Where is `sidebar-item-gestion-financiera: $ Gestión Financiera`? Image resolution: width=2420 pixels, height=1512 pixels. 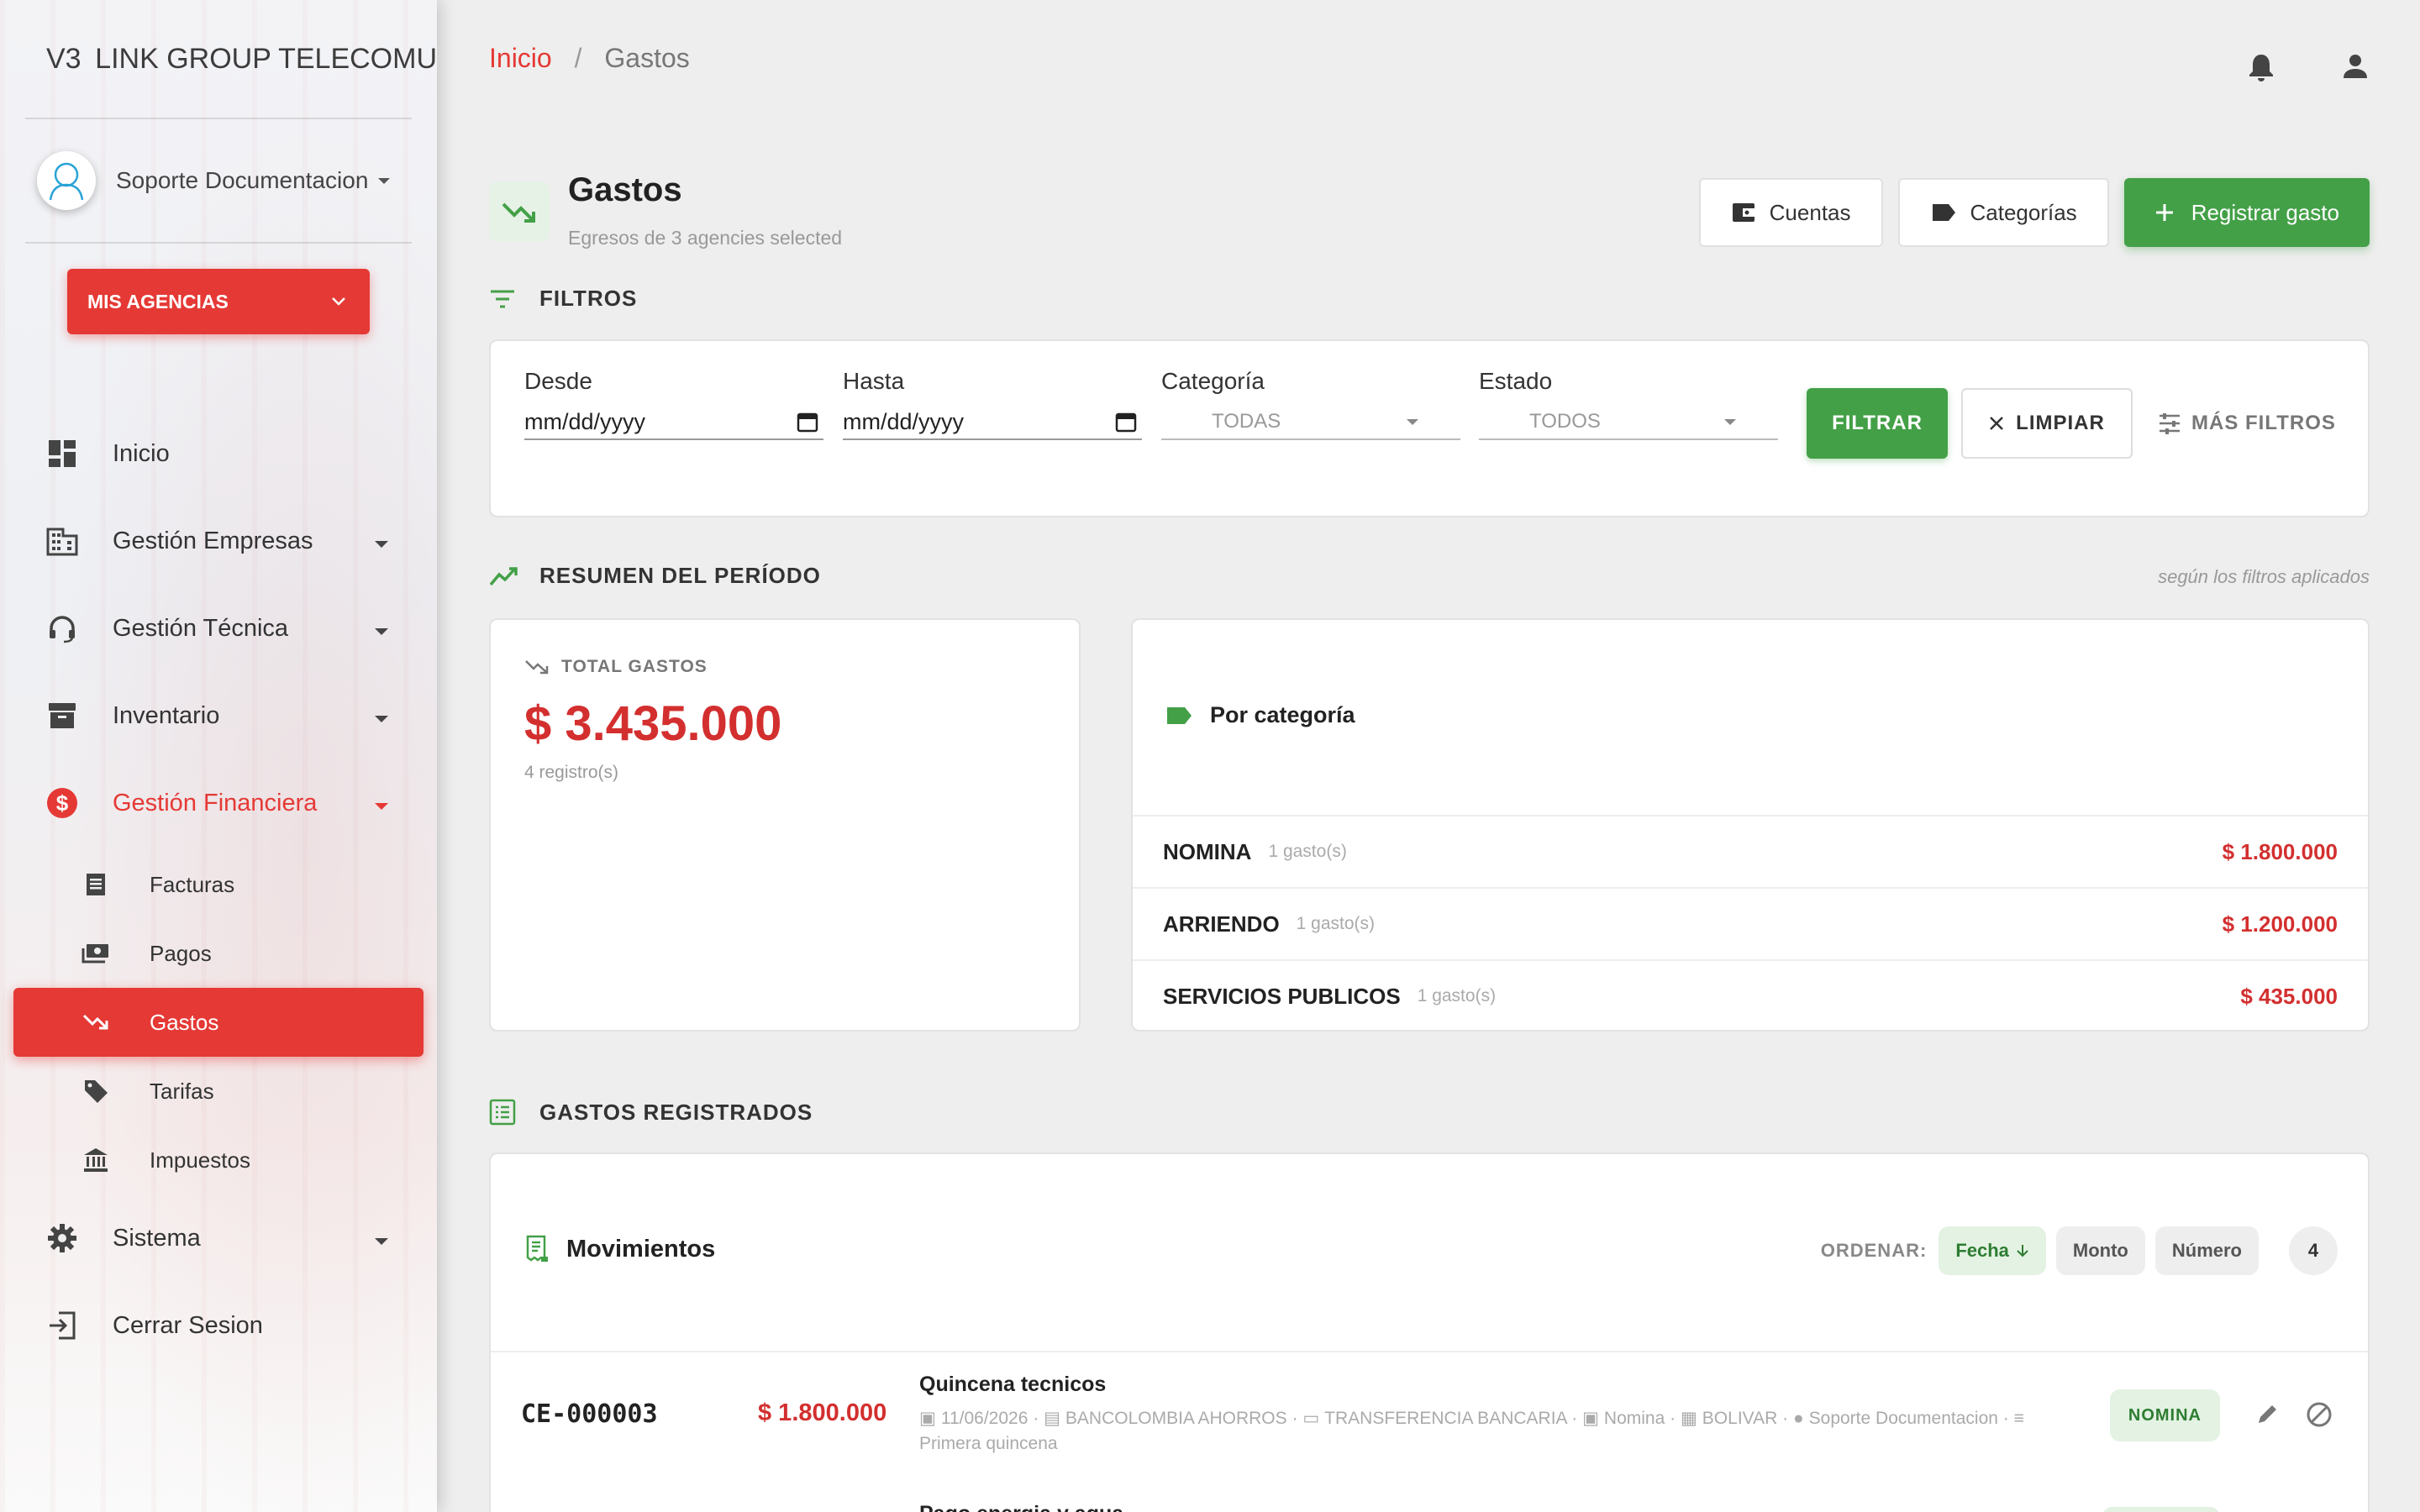 sidebar-item-gestion-financiera: $ Gestión Financiera is located at coordinates (218, 803).